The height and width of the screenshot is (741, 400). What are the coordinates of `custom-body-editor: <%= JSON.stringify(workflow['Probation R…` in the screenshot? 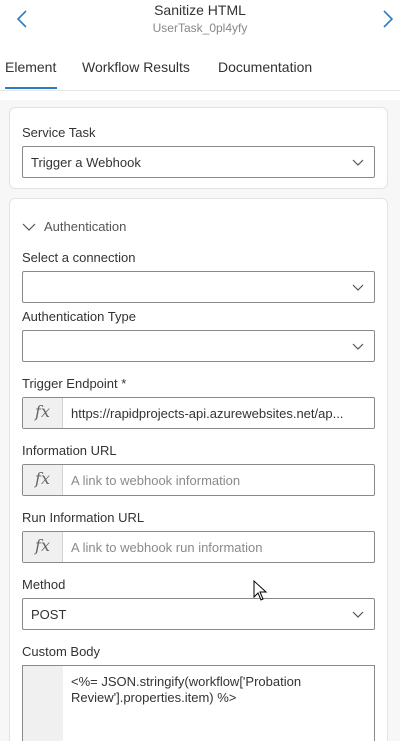 It's located at (198, 703).